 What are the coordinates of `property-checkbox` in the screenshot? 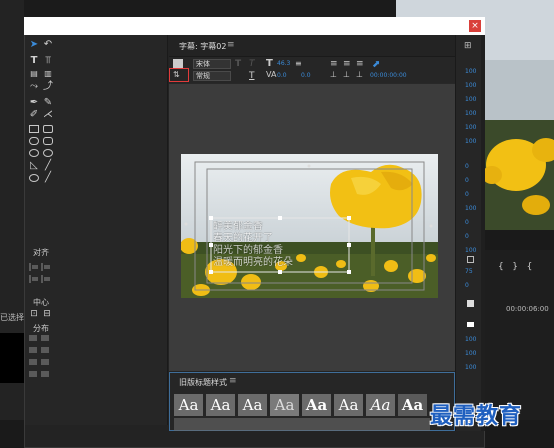 It's located at (470, 259).